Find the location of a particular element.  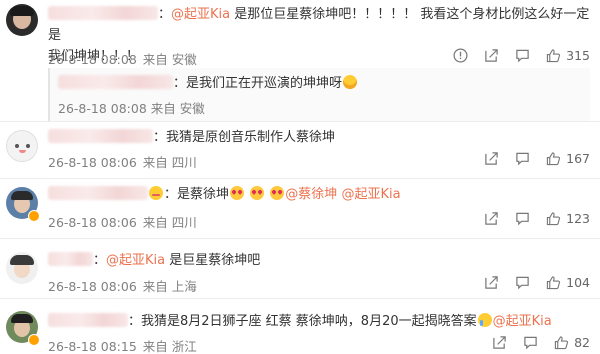

like-count: 167 is located at coordinates (578, 158).